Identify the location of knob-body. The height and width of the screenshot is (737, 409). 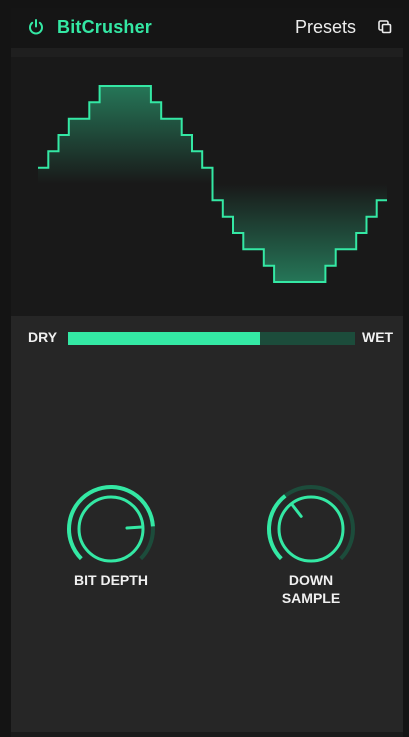
(311, 529).